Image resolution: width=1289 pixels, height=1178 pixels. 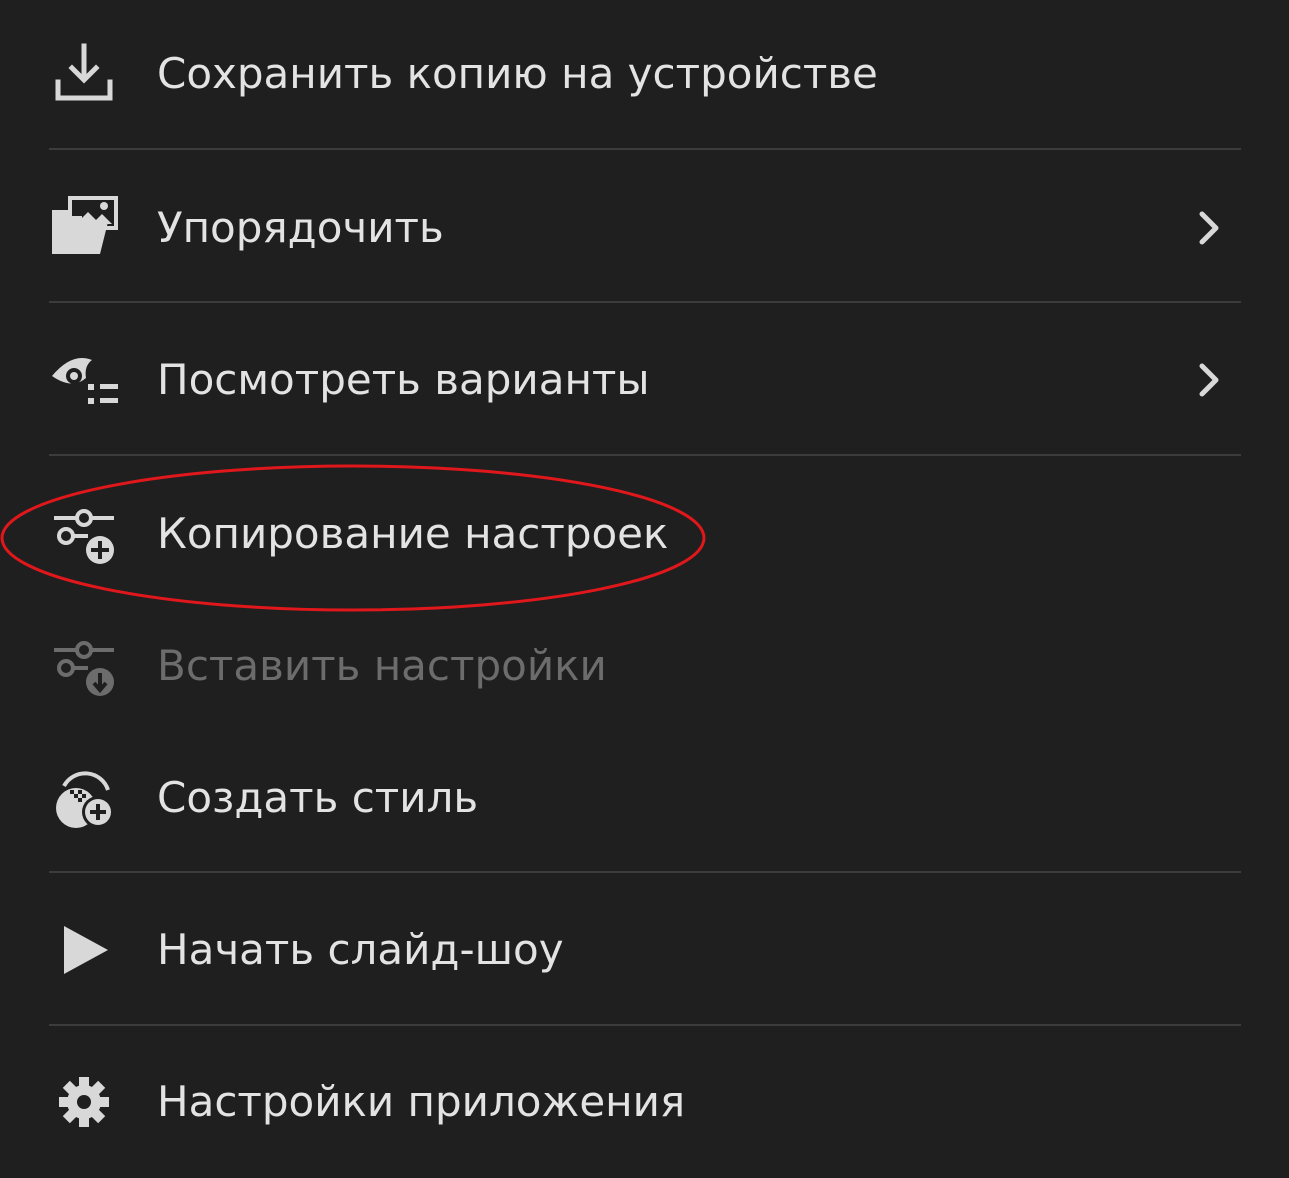 What do you see at coordinates (84, 1102) in the screenshot?
I see `gear-icon` at bounding box center [84, 1102].